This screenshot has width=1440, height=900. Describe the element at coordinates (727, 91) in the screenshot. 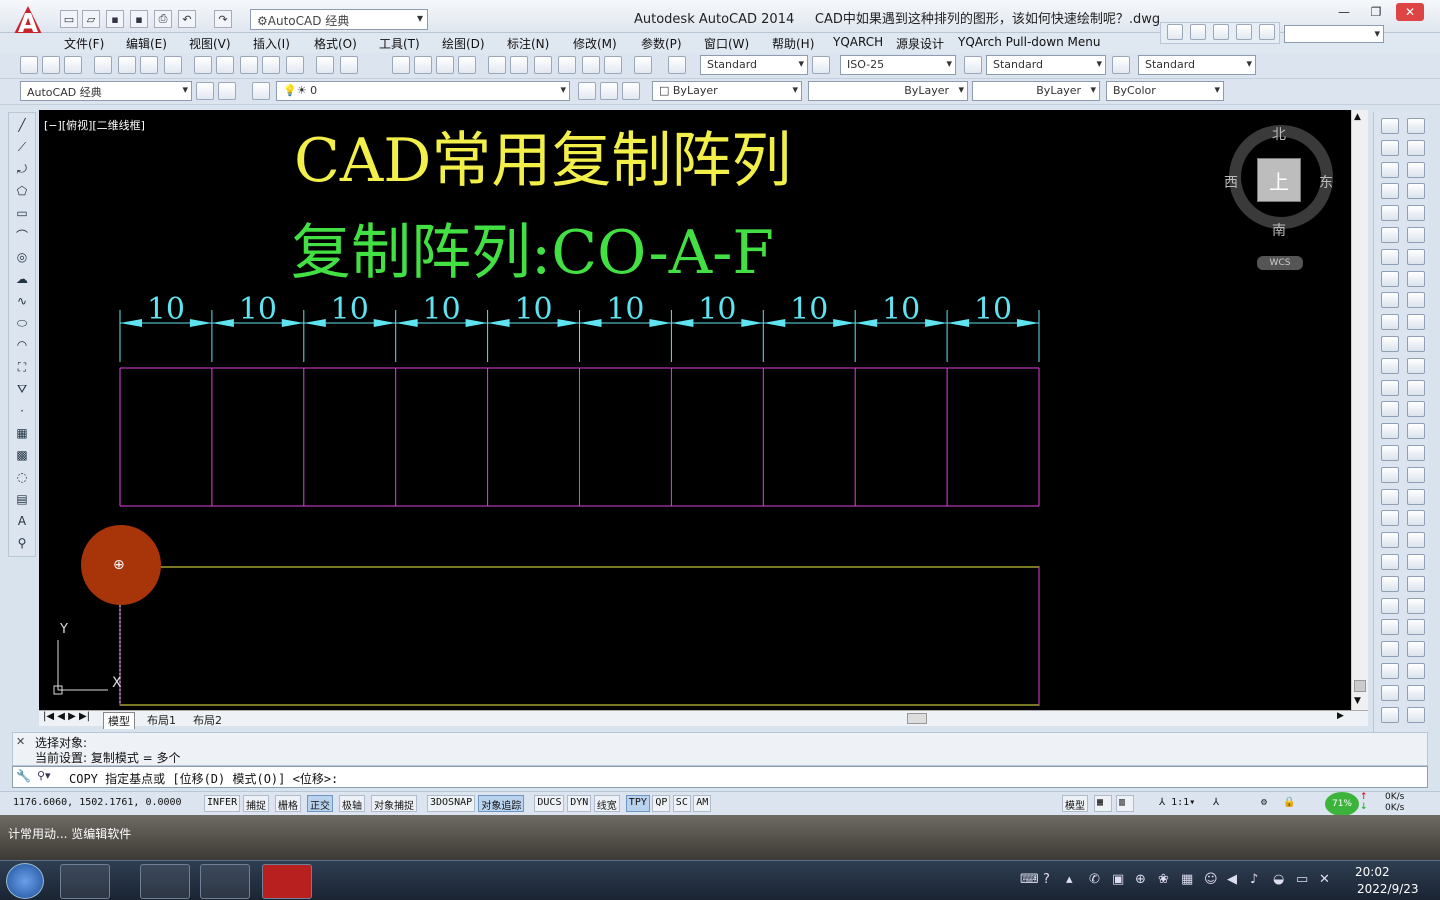

I see `color-select: □ ByLayer` at that location.